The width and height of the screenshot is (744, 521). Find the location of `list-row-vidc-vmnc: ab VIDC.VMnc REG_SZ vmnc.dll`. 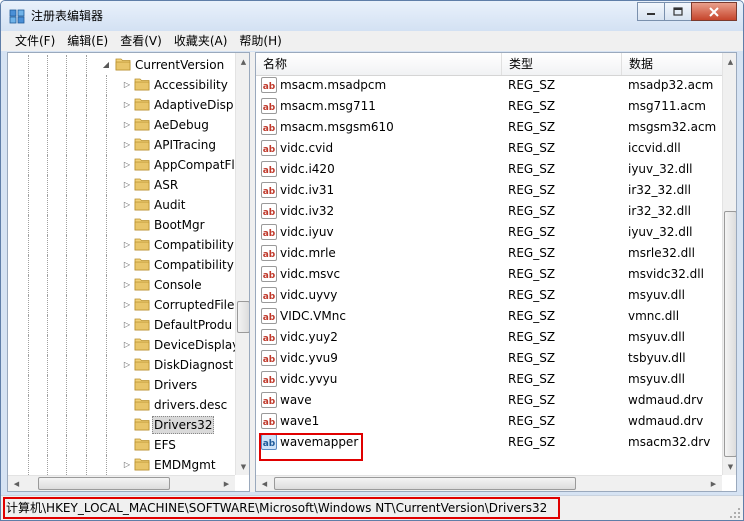

list-row-vidc-vmnc: ab VIDC.VMnc REG_SZ vmnc.dll is located at coordinates (489, 316).